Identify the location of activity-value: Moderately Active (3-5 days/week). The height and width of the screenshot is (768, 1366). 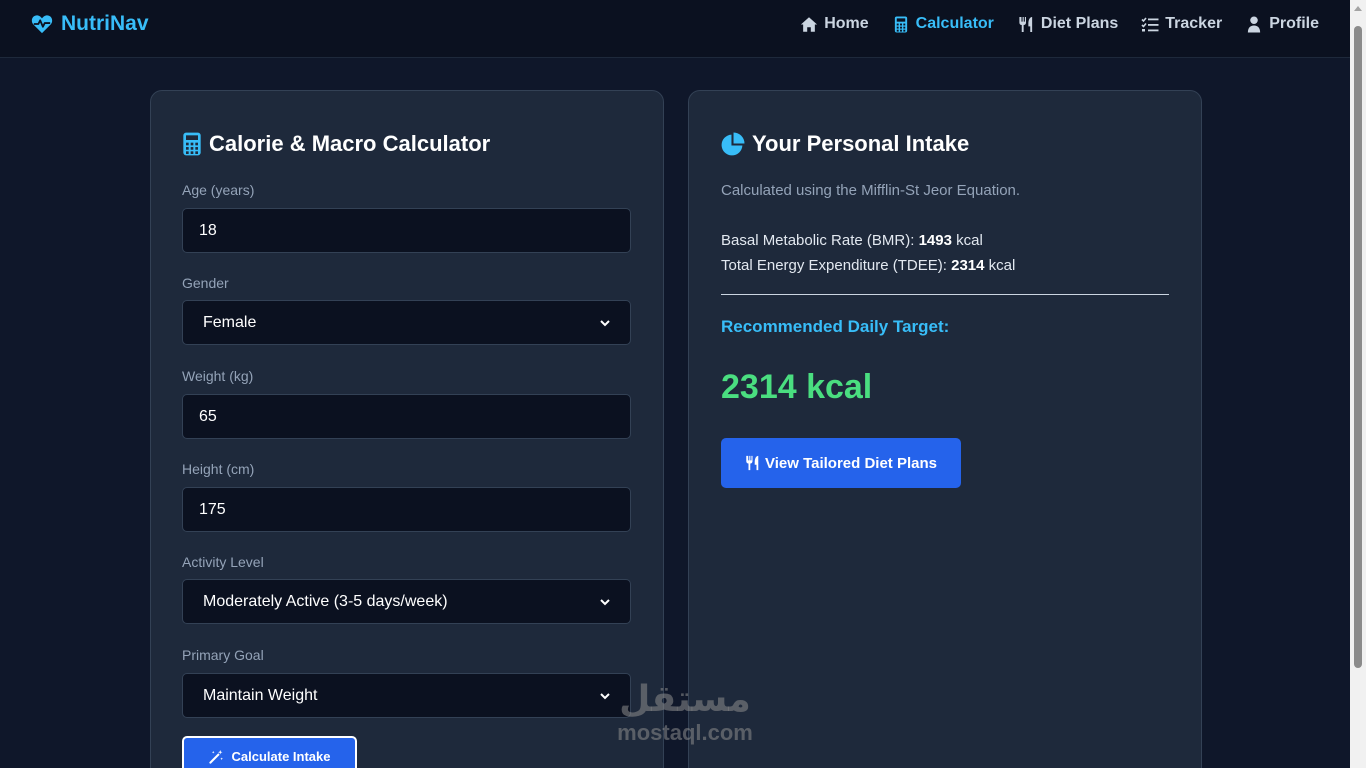
(325, 601).